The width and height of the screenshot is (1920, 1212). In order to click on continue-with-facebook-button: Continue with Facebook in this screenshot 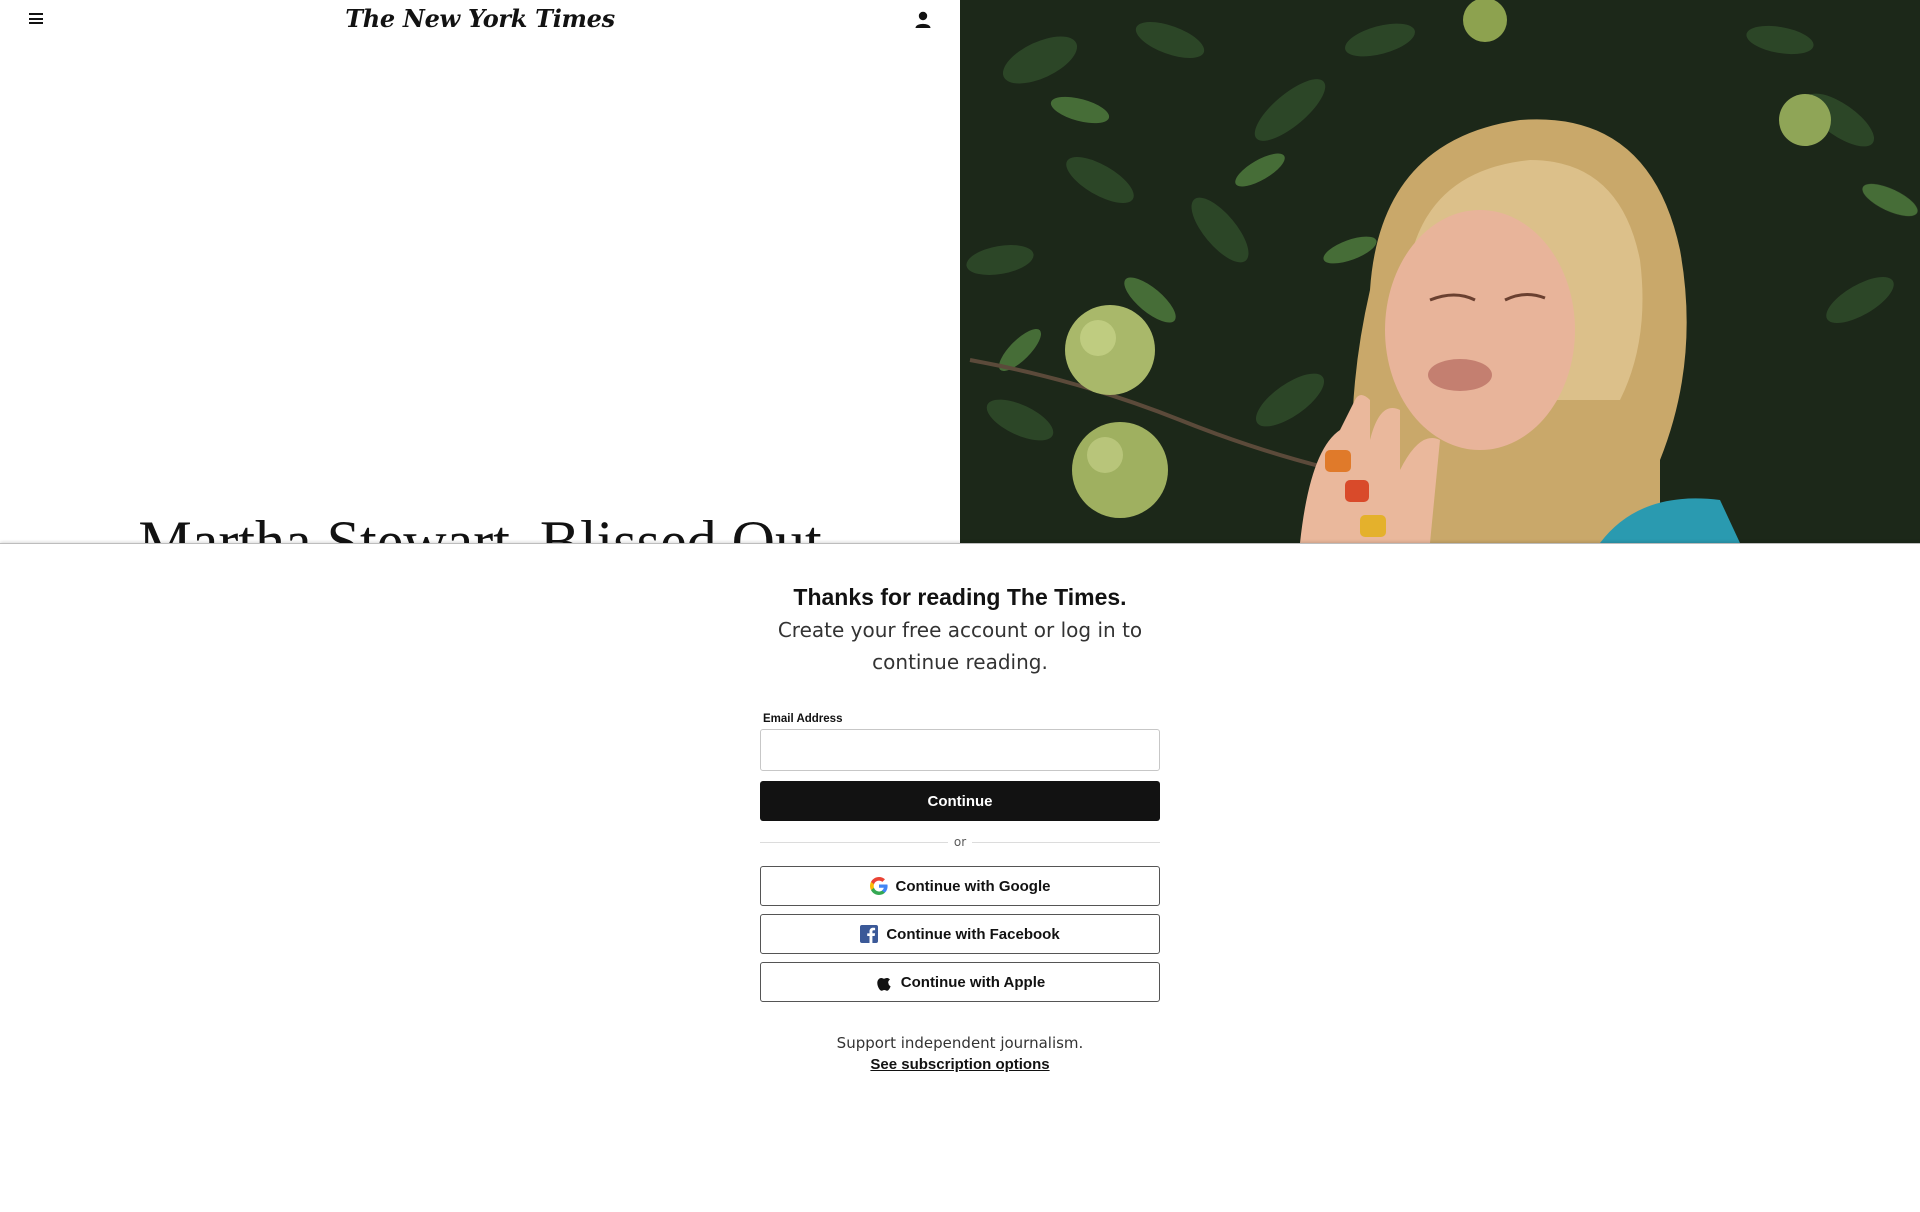, I will do `click(960, 934)`.